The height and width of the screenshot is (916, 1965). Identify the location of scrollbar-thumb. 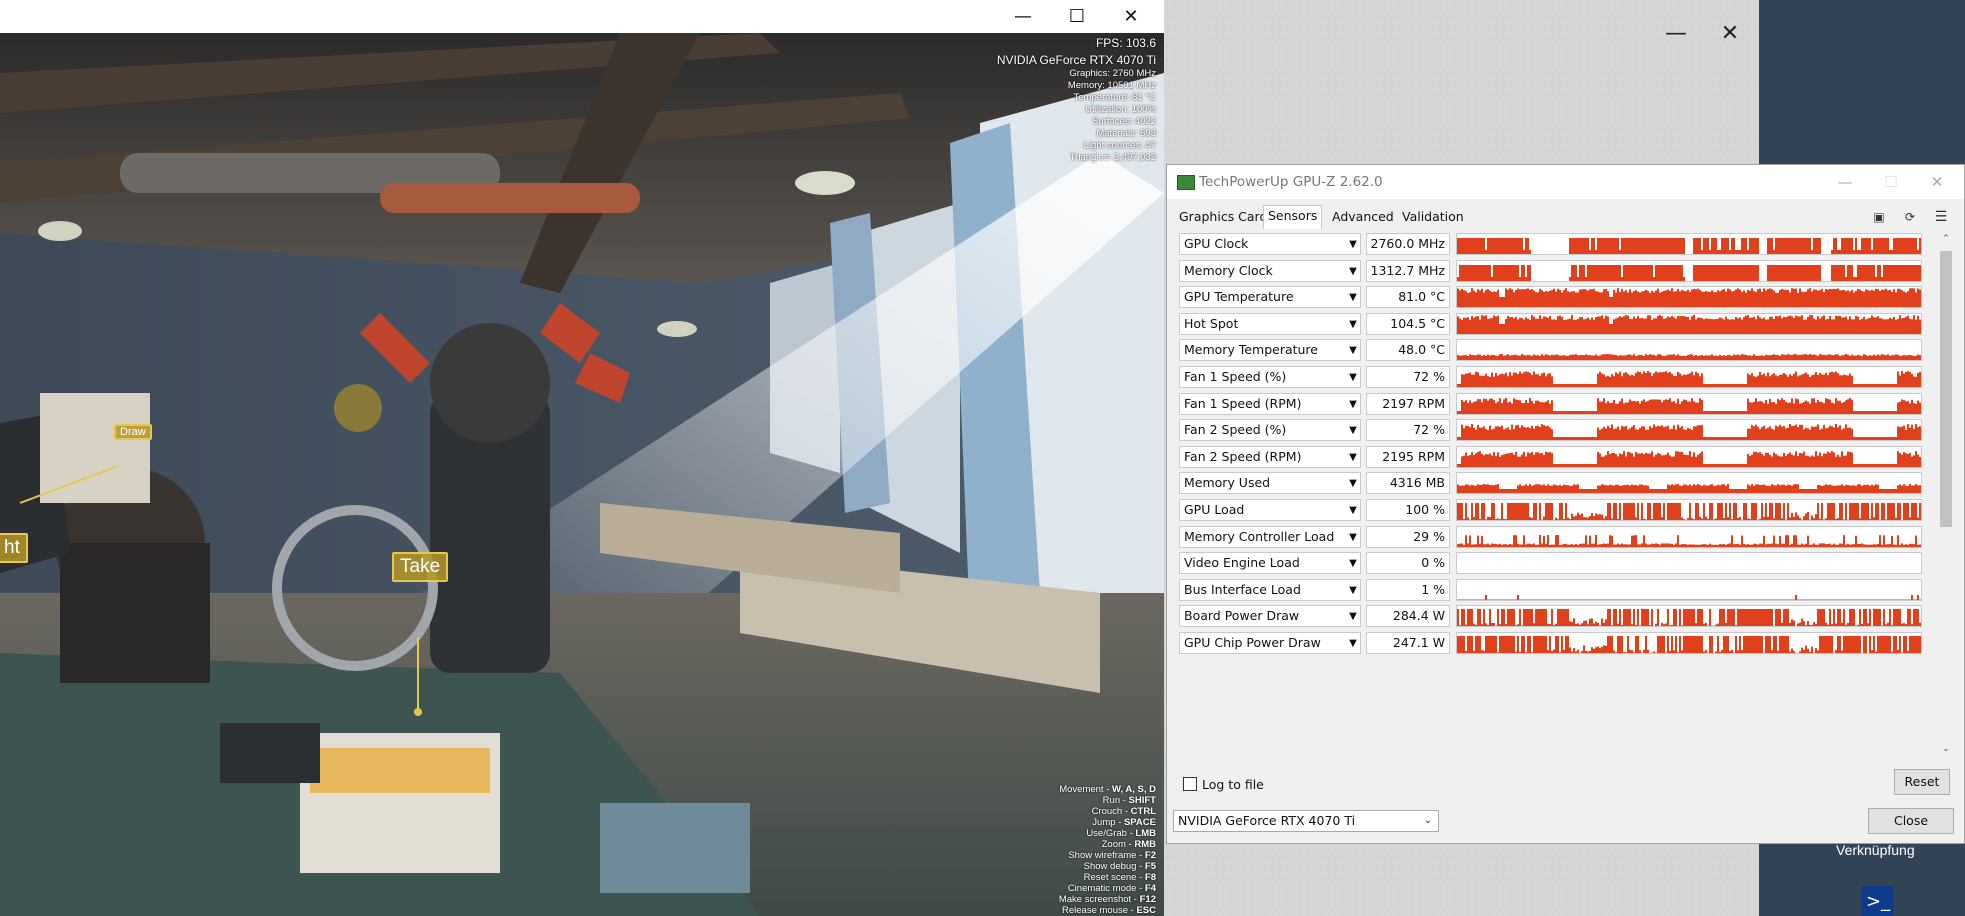
(1946, 389).